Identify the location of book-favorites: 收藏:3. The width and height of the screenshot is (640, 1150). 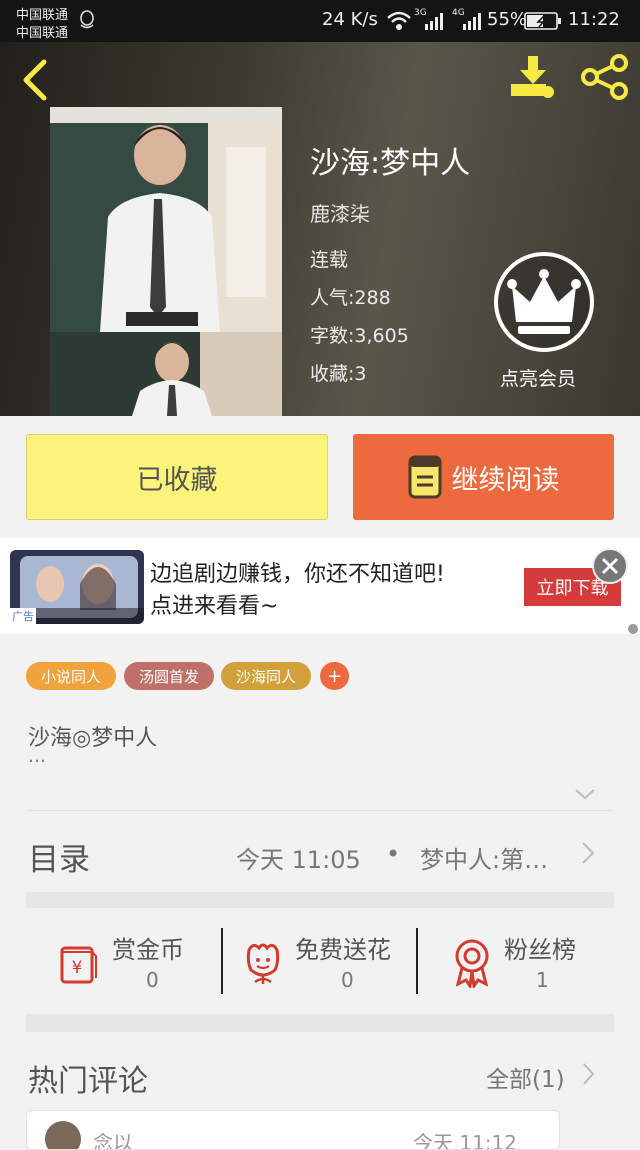
(338, 372).